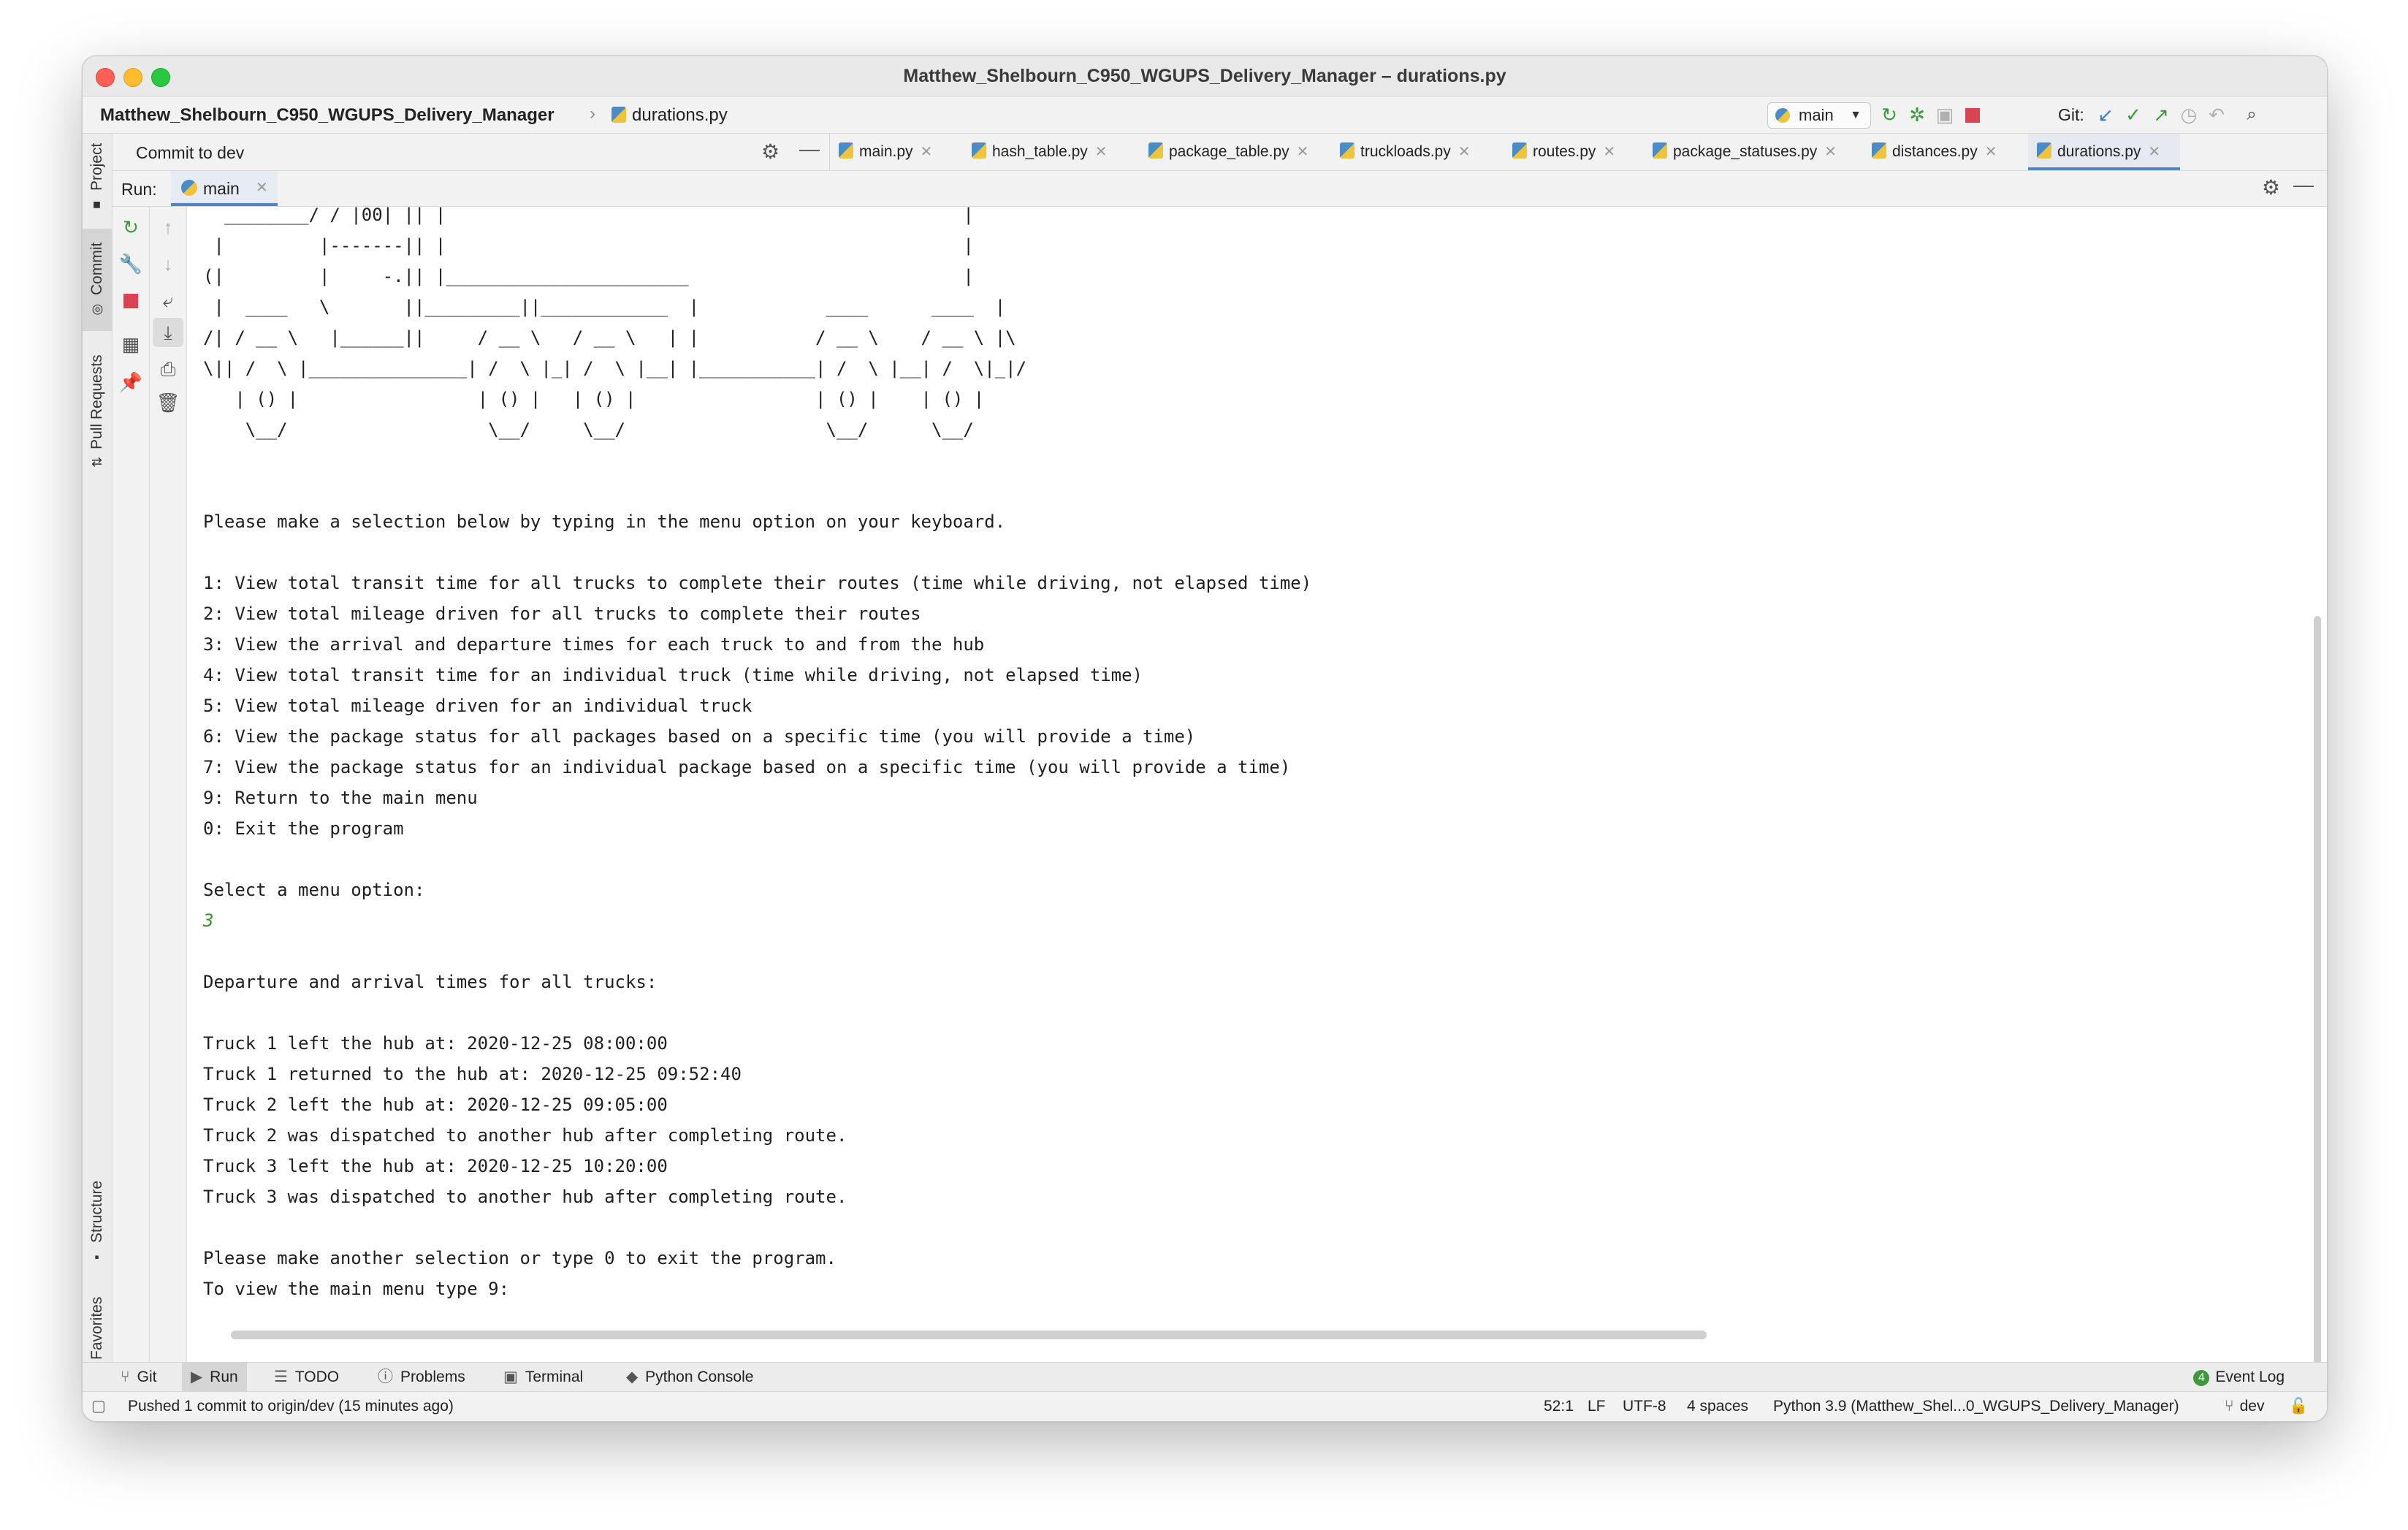  Describe the element at coordinates (98, 177) in the screenshot. I see `project-tool-tab: ■ Project` at that location.